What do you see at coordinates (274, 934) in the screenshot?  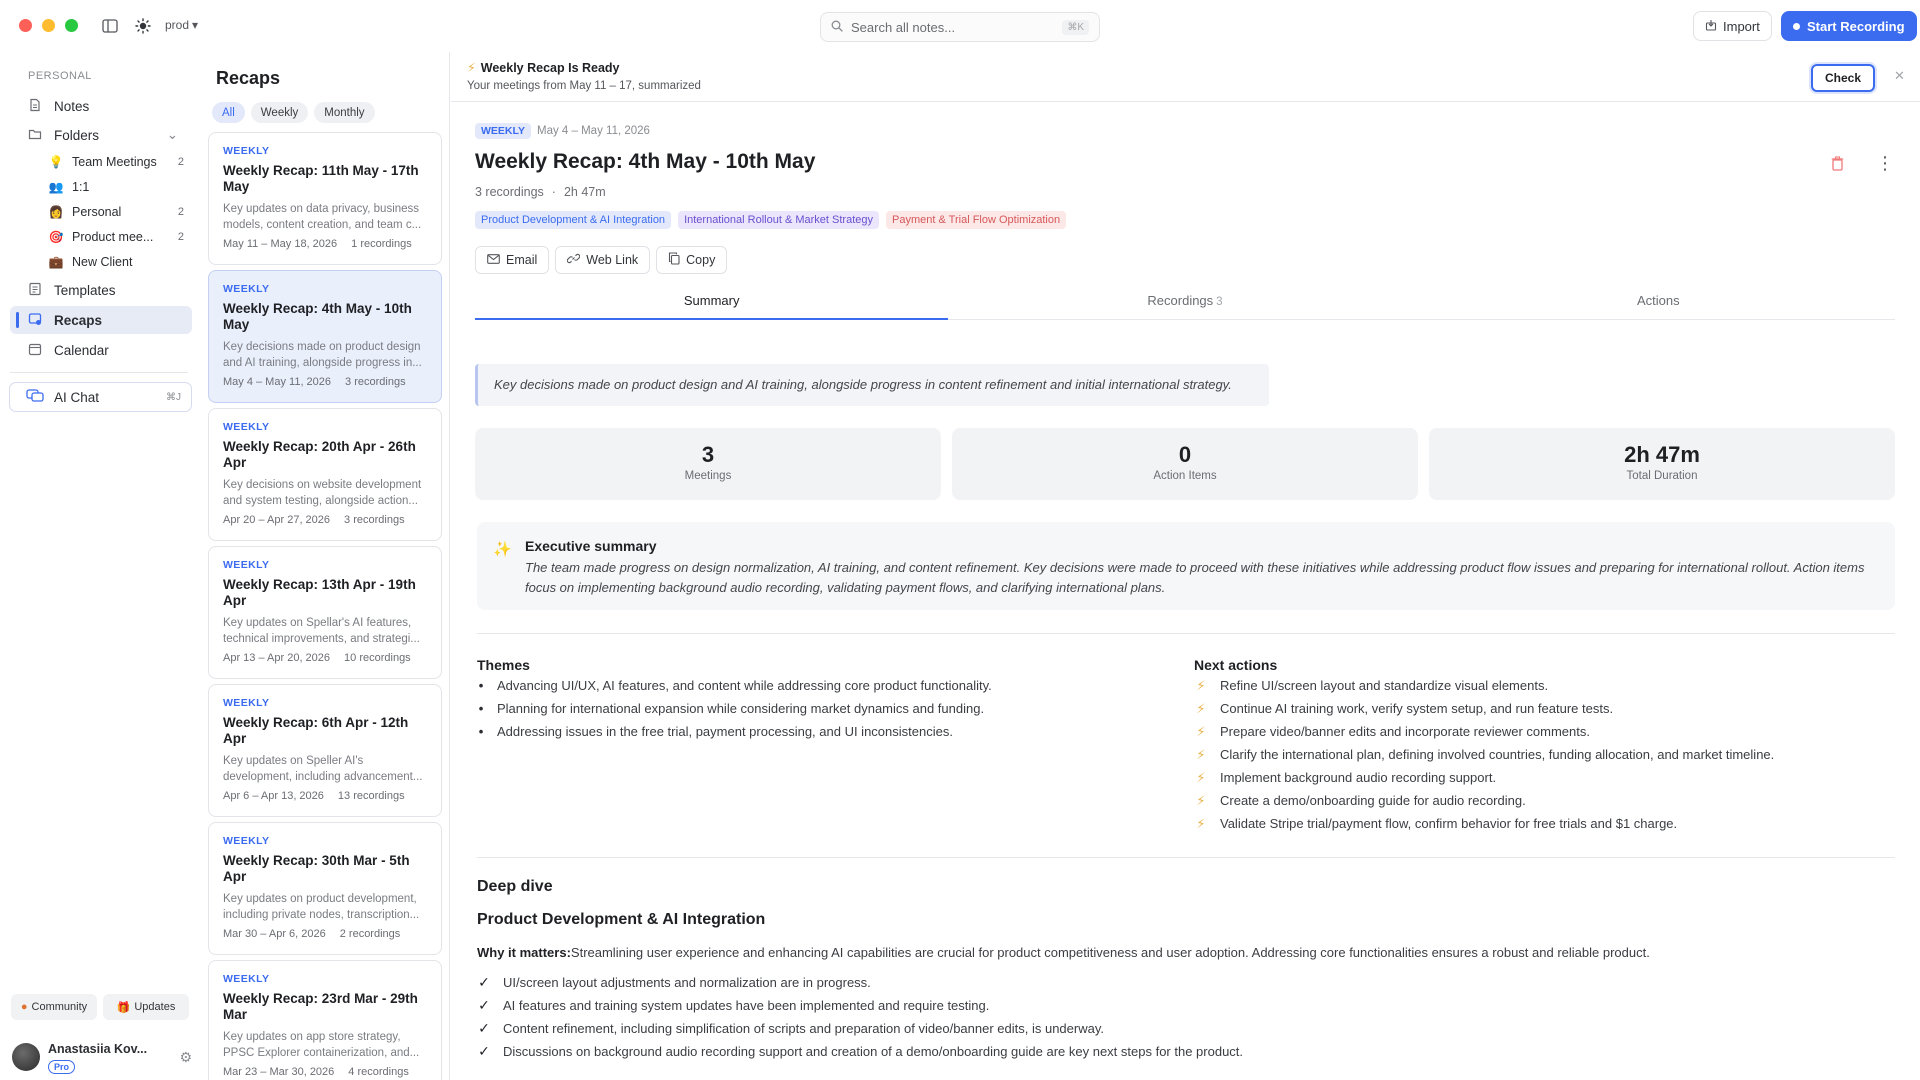 I see `recap-card-date: Mar 30 – Apr 6, 2026` at bounding box center [274, 934].